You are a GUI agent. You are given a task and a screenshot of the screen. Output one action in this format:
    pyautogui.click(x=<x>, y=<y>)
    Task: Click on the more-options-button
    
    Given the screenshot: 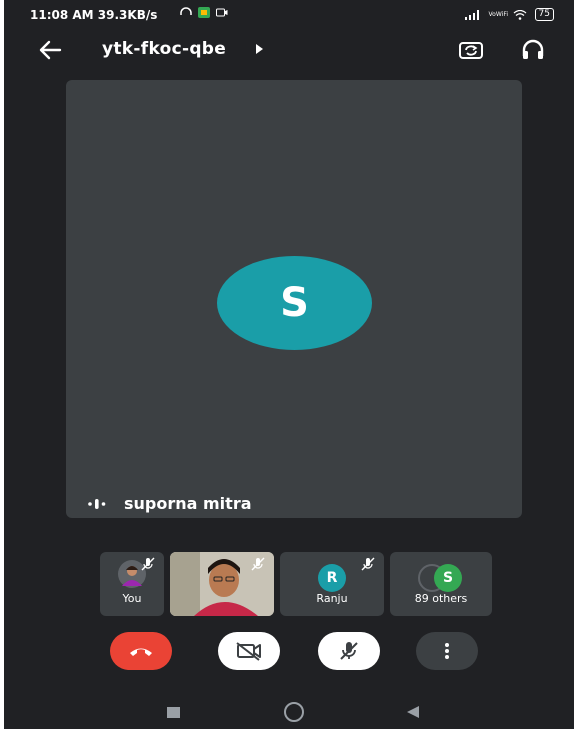 What is the action you would take?
    pyautogui.click(x=447, y=651)
    